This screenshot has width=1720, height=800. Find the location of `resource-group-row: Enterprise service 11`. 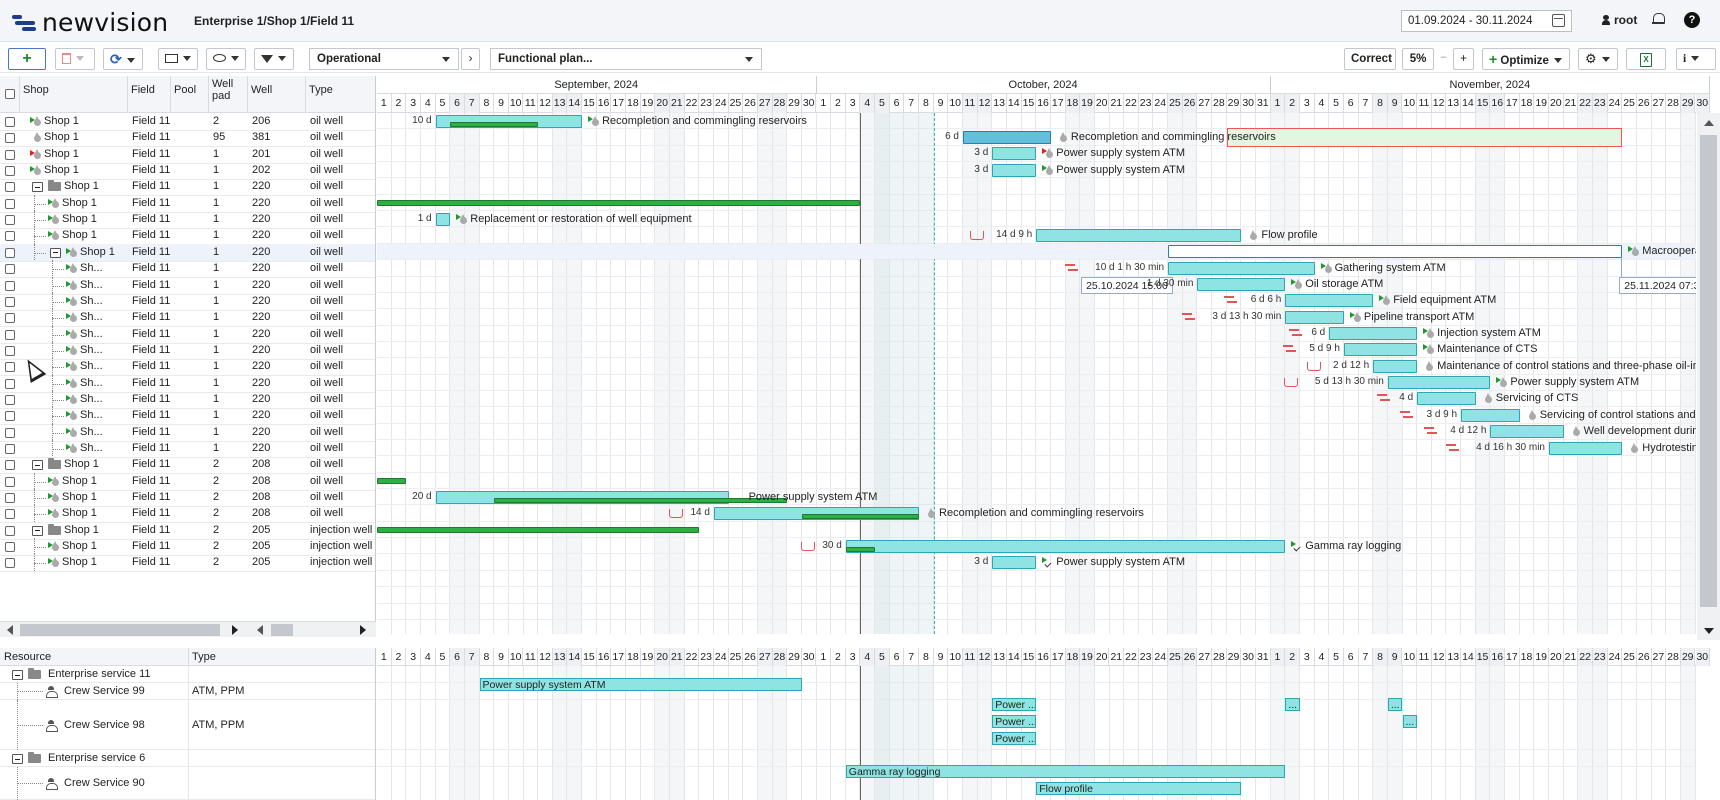

resource-group-row: Enterprise service 11 is located at coordinates (187, 674).